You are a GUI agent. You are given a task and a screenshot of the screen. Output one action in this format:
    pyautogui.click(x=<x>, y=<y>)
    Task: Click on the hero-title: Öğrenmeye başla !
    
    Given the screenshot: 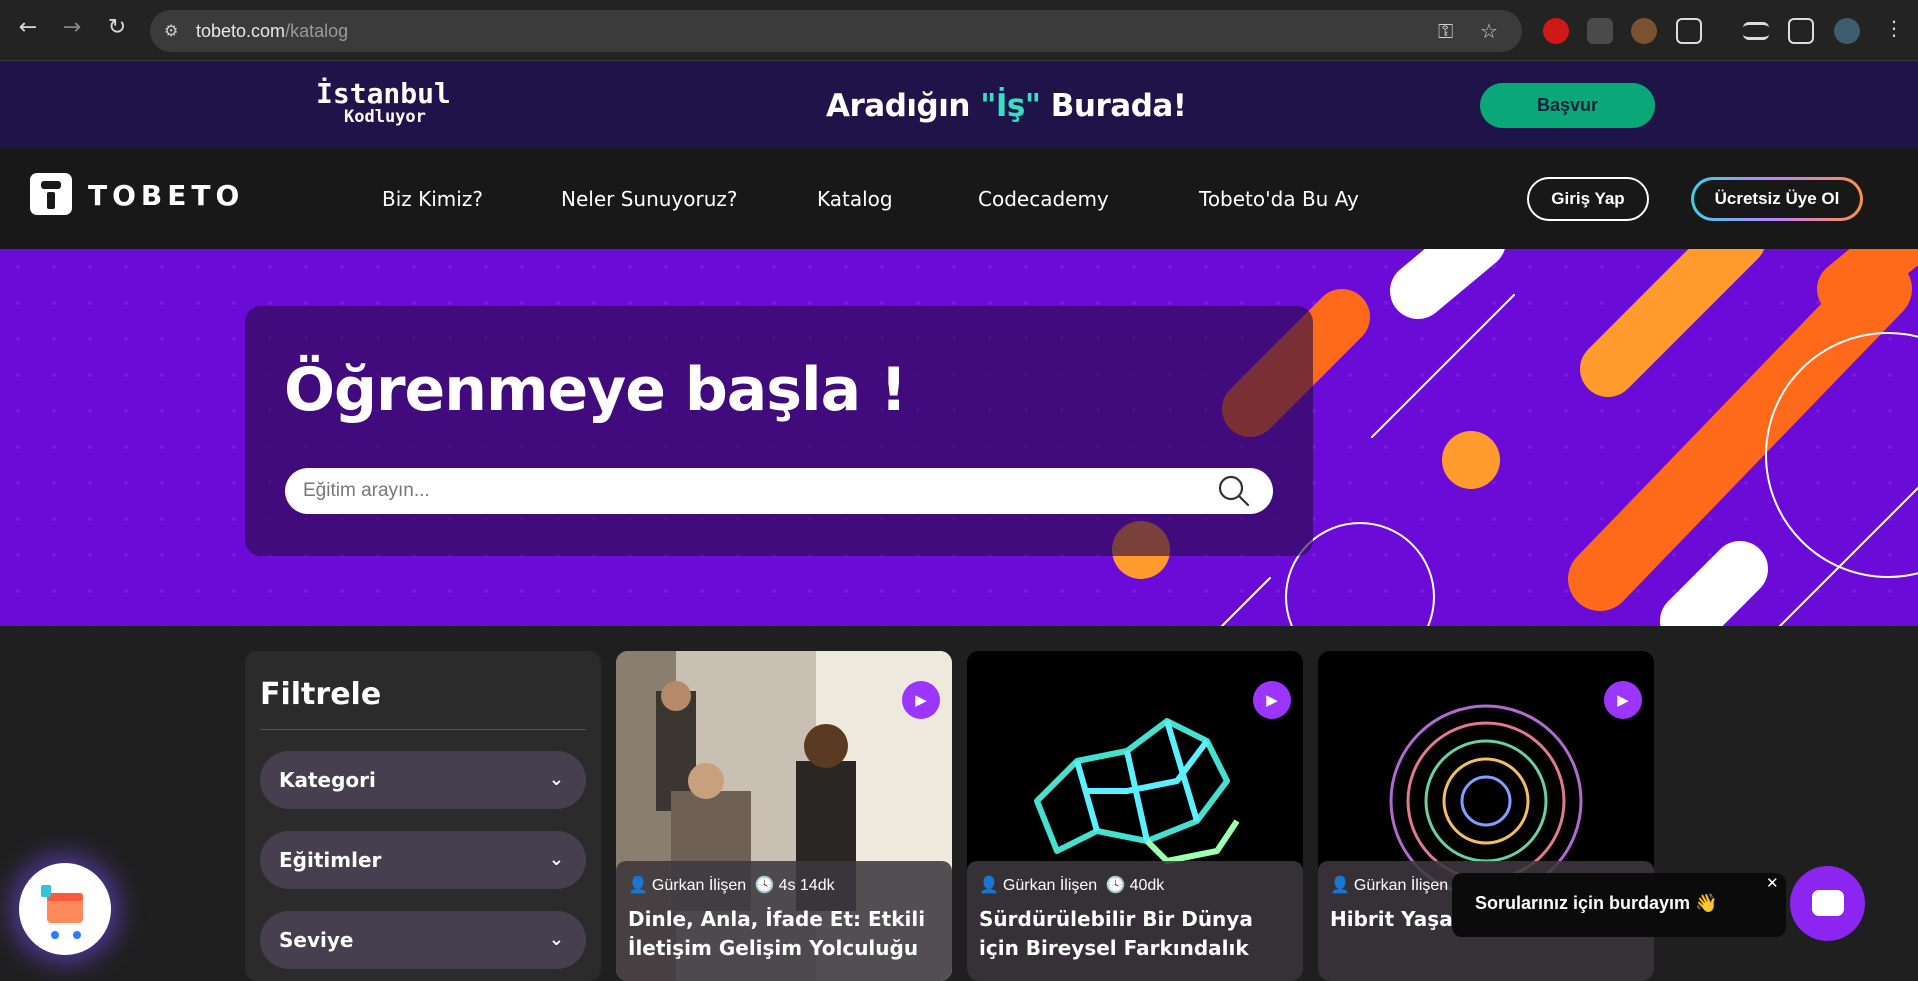 What is the action you would take?
    pyautogui.click(x=595, y=390)
    